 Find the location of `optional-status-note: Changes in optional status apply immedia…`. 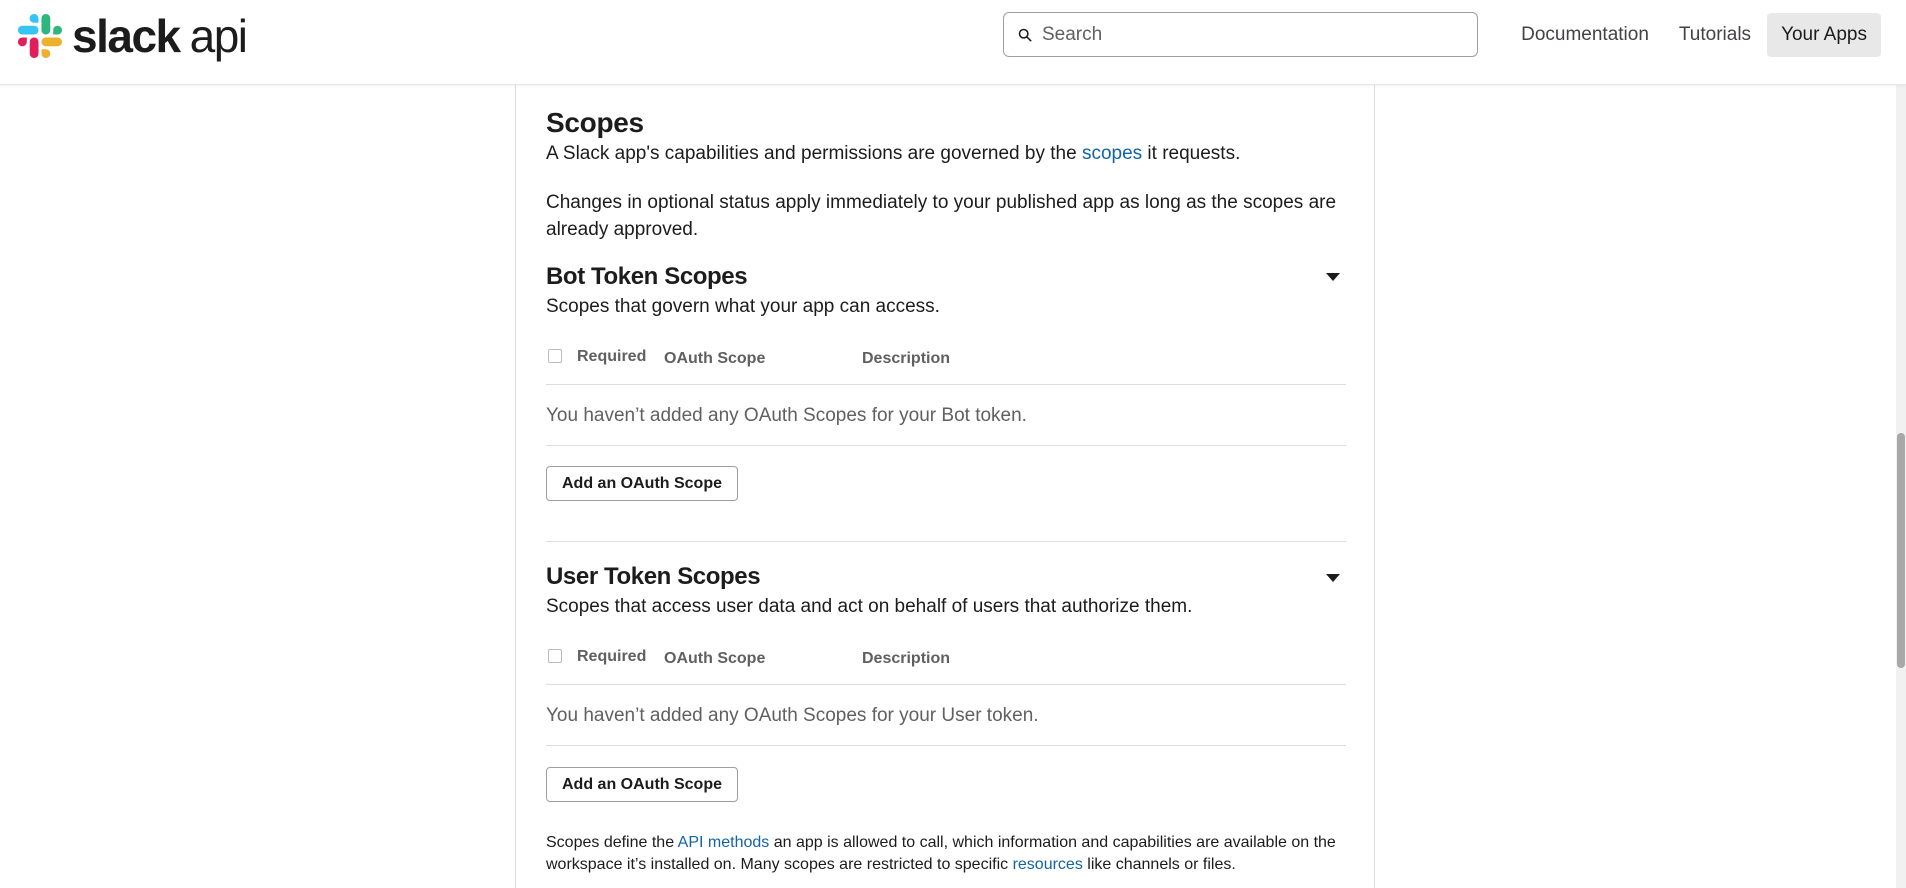

optional-status-note: Changes in optional status apply immedia… is located at coordinates (941, 216).